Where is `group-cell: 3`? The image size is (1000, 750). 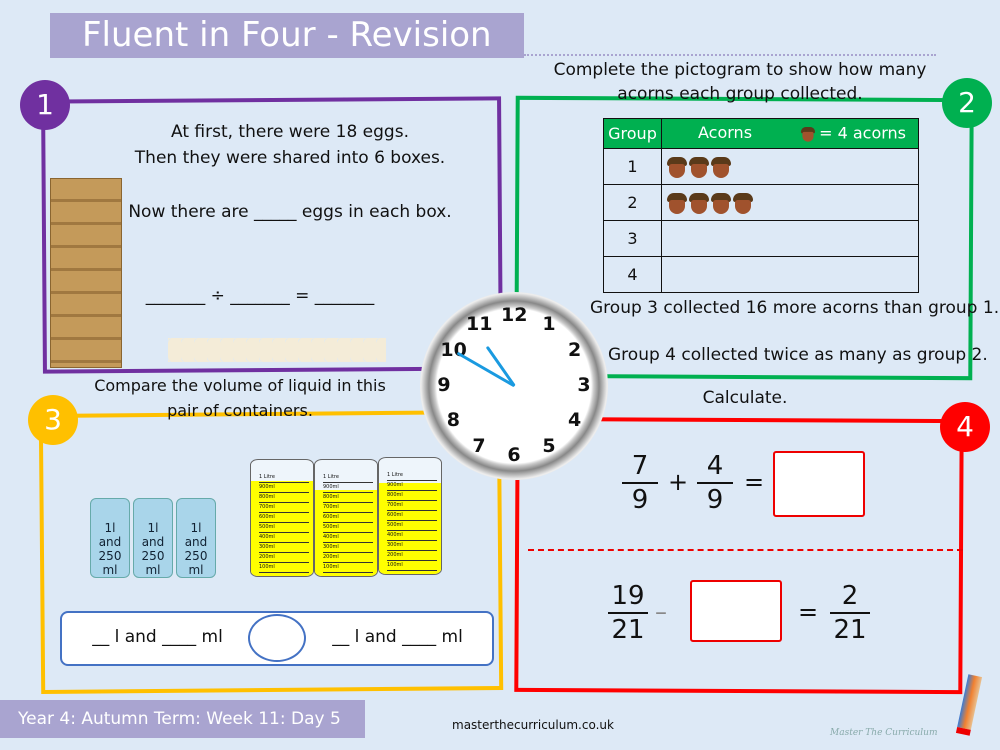
group-cell: 3 is located at coordinates (632, 238).